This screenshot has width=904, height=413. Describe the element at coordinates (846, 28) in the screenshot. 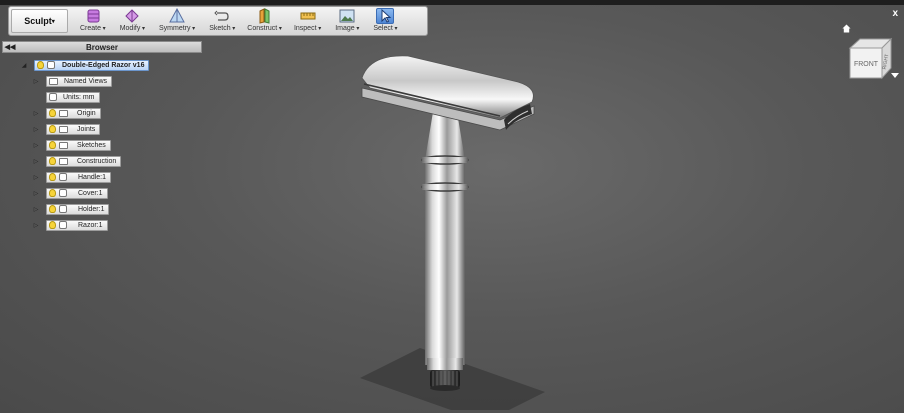

I see `home-icon` at that location.